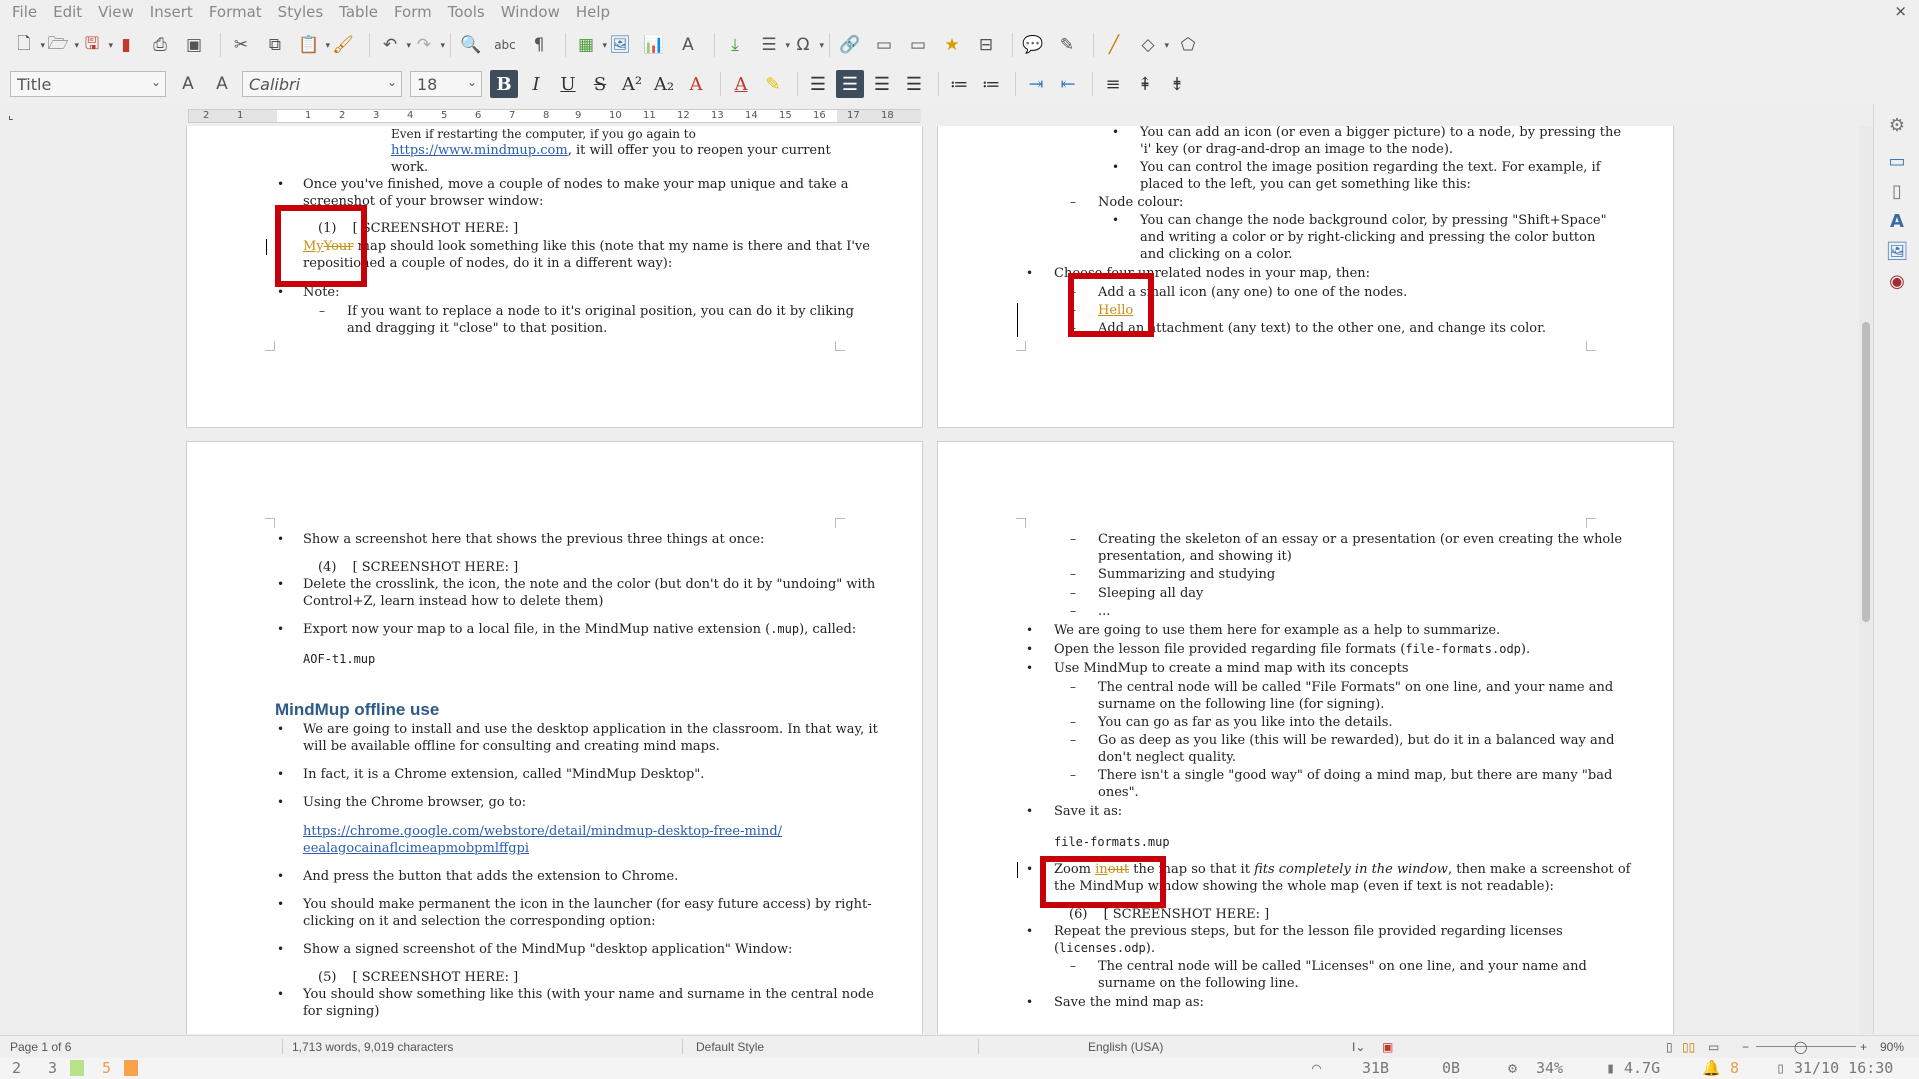 The image size is (1919, 1079). What do you see at coordinates (312, 45) in the screenshot?
I see `paste-icon: 📋` at bounding box center [312, 45].